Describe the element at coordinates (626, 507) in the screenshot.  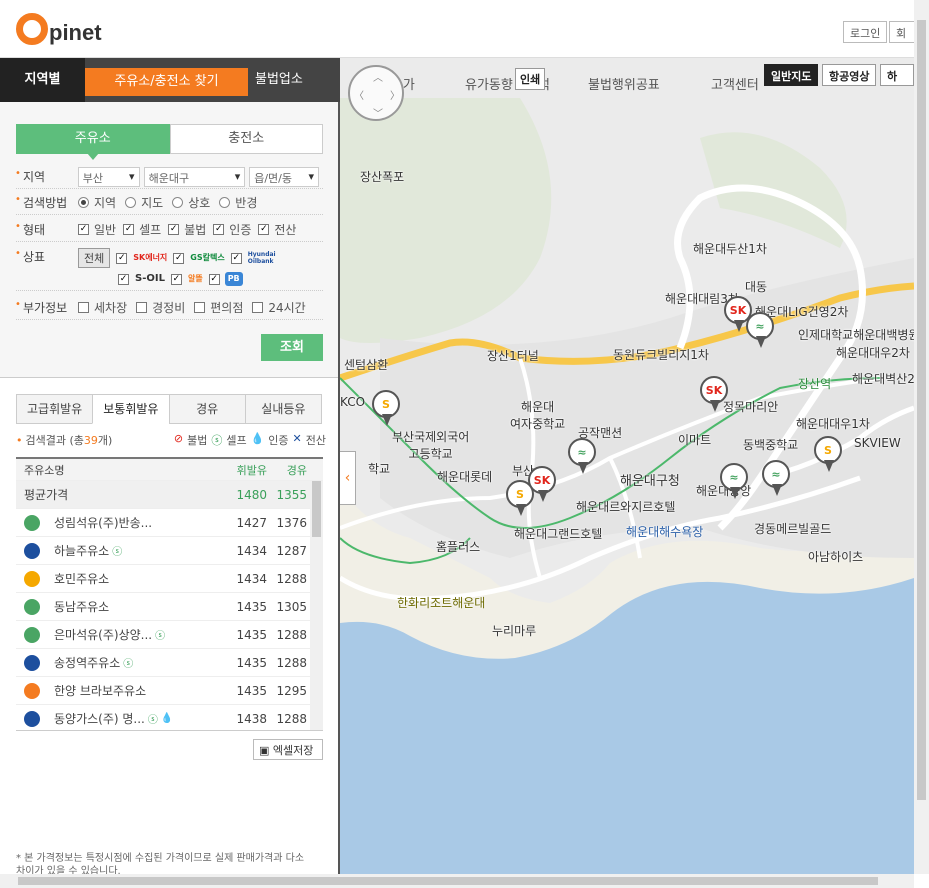
I see `map-label-hotel: 해운대르와지르호텔` at that location.